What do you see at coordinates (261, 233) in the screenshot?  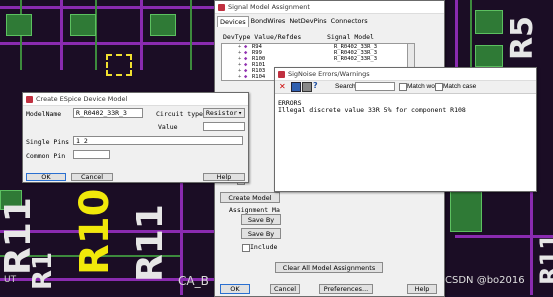 I see `save-by-button-2: Save By` at bounding box center [261, 233].